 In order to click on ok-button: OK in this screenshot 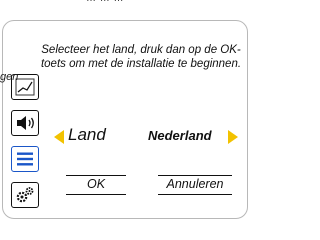, I will do `click(96, 186)`.